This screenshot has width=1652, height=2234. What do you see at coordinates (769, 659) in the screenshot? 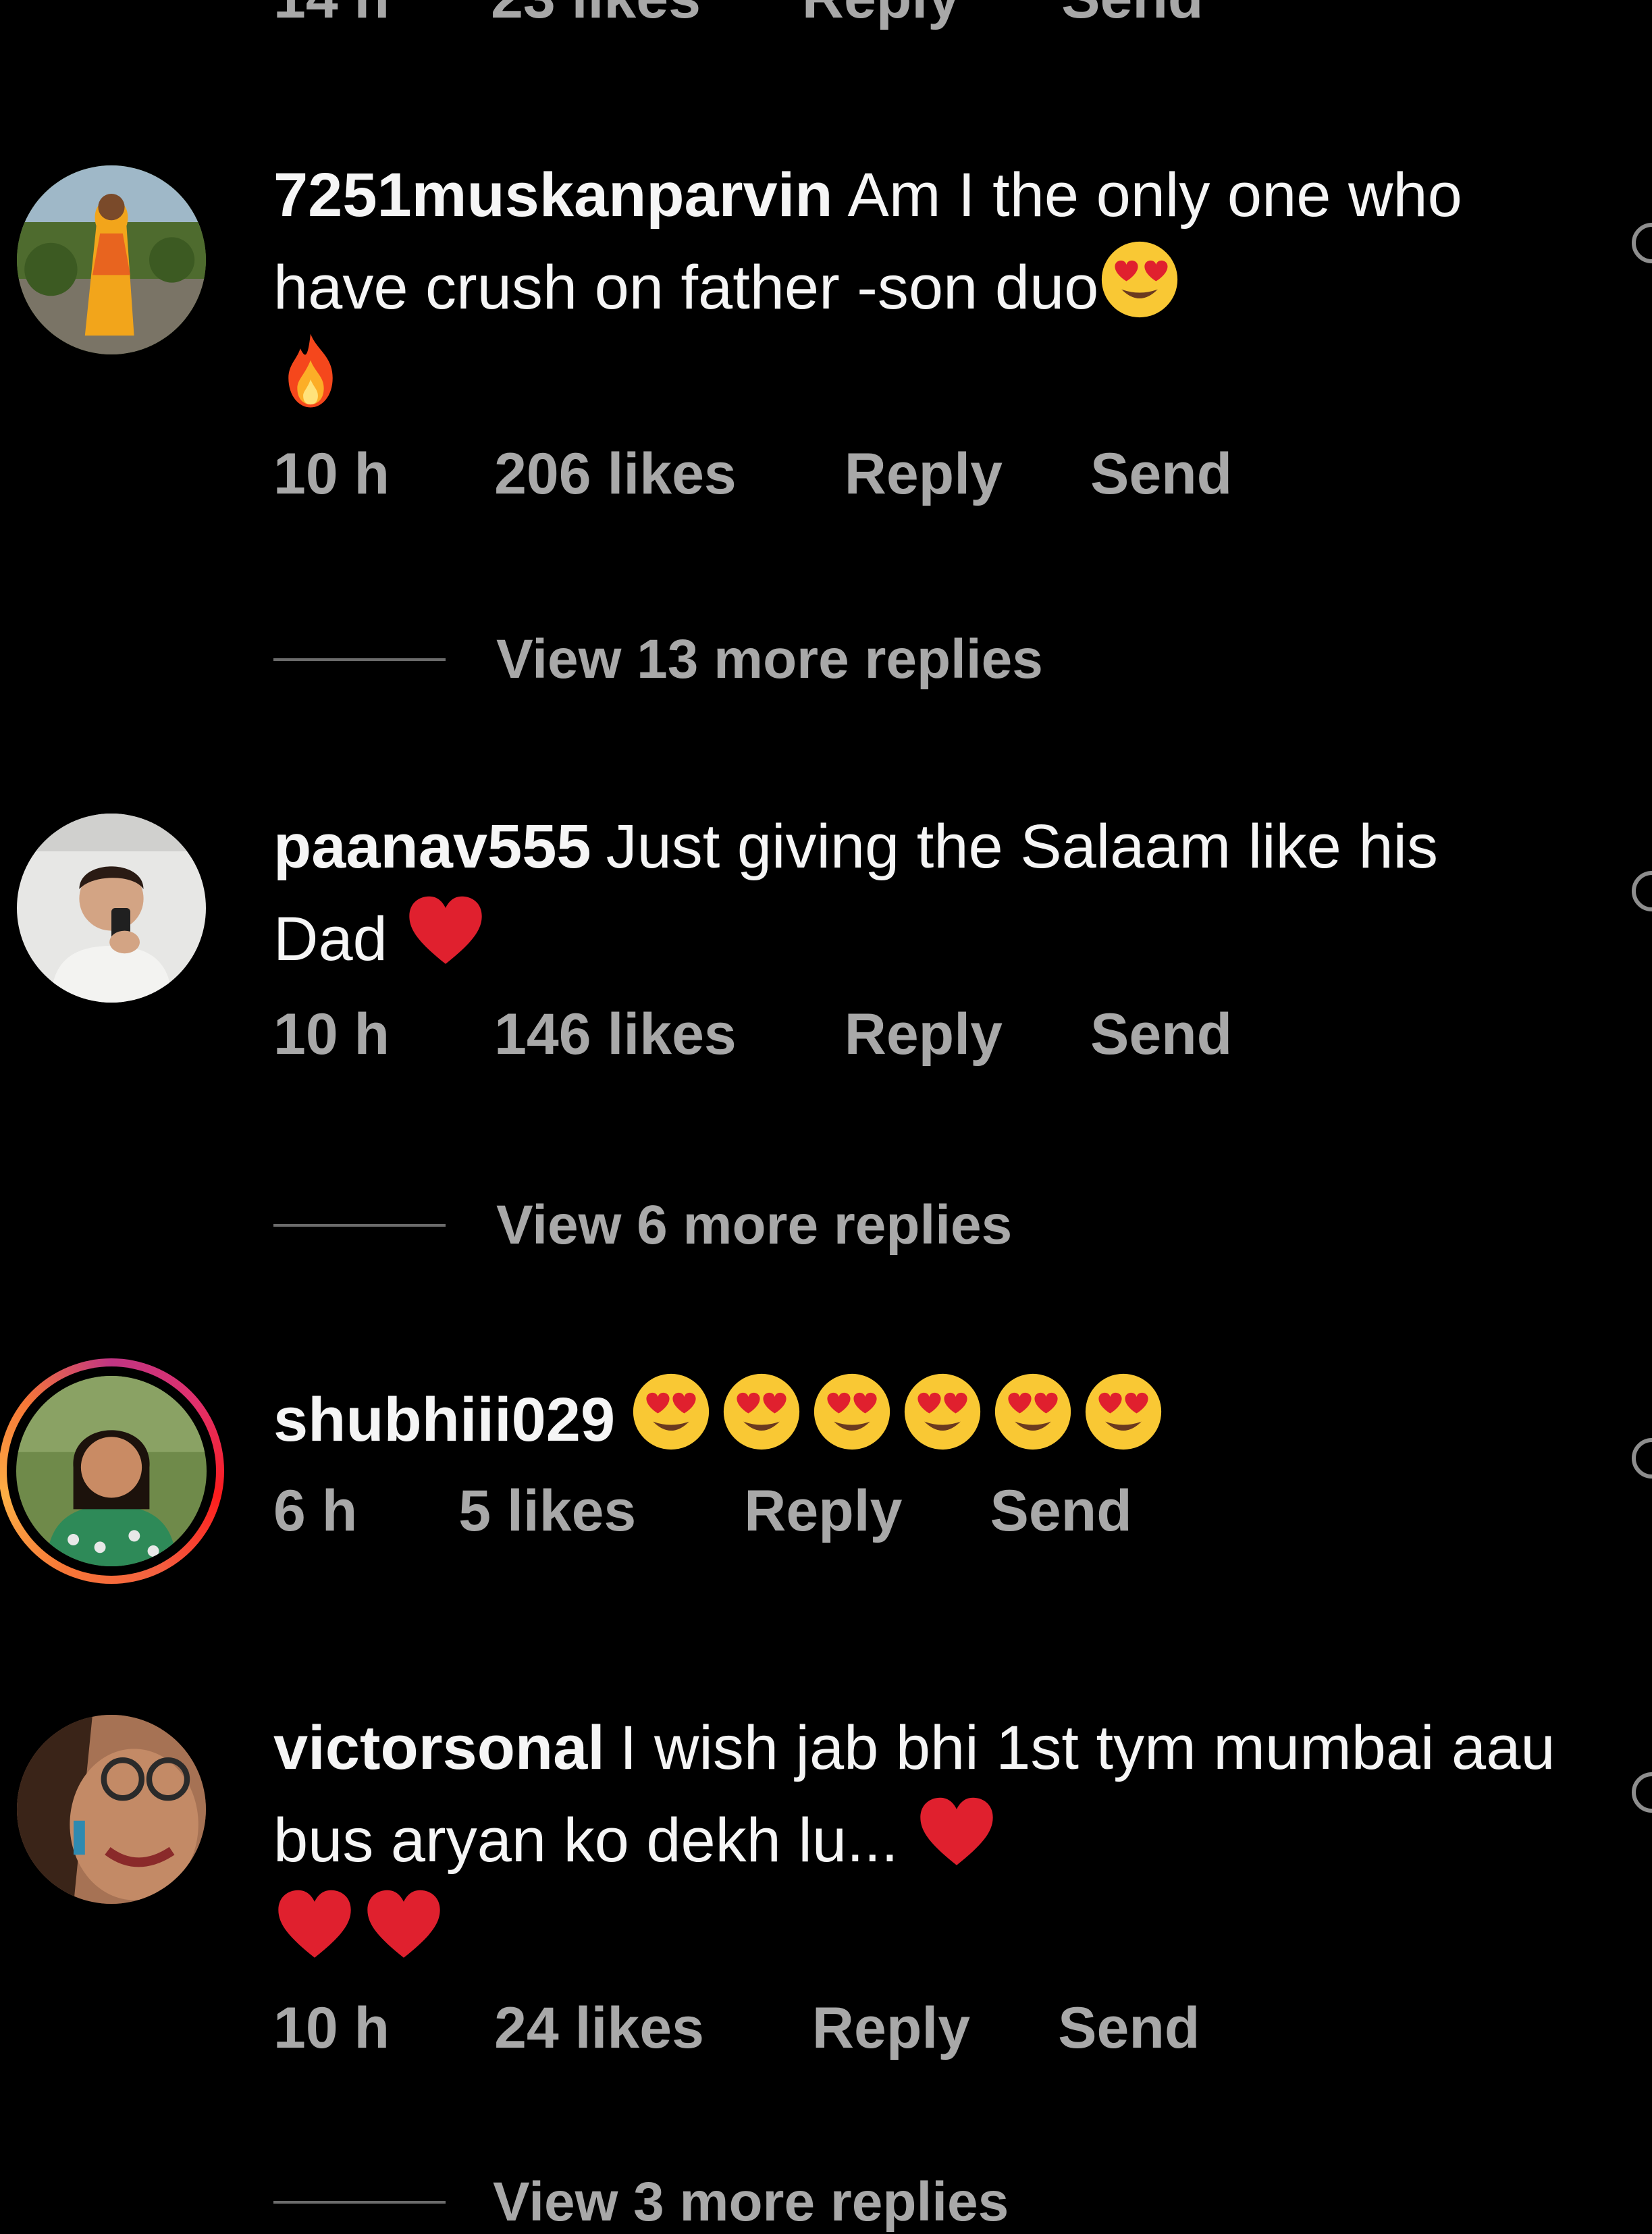
I see `view-replies-label: View 13 more replies` at bounding box center [769, 659].